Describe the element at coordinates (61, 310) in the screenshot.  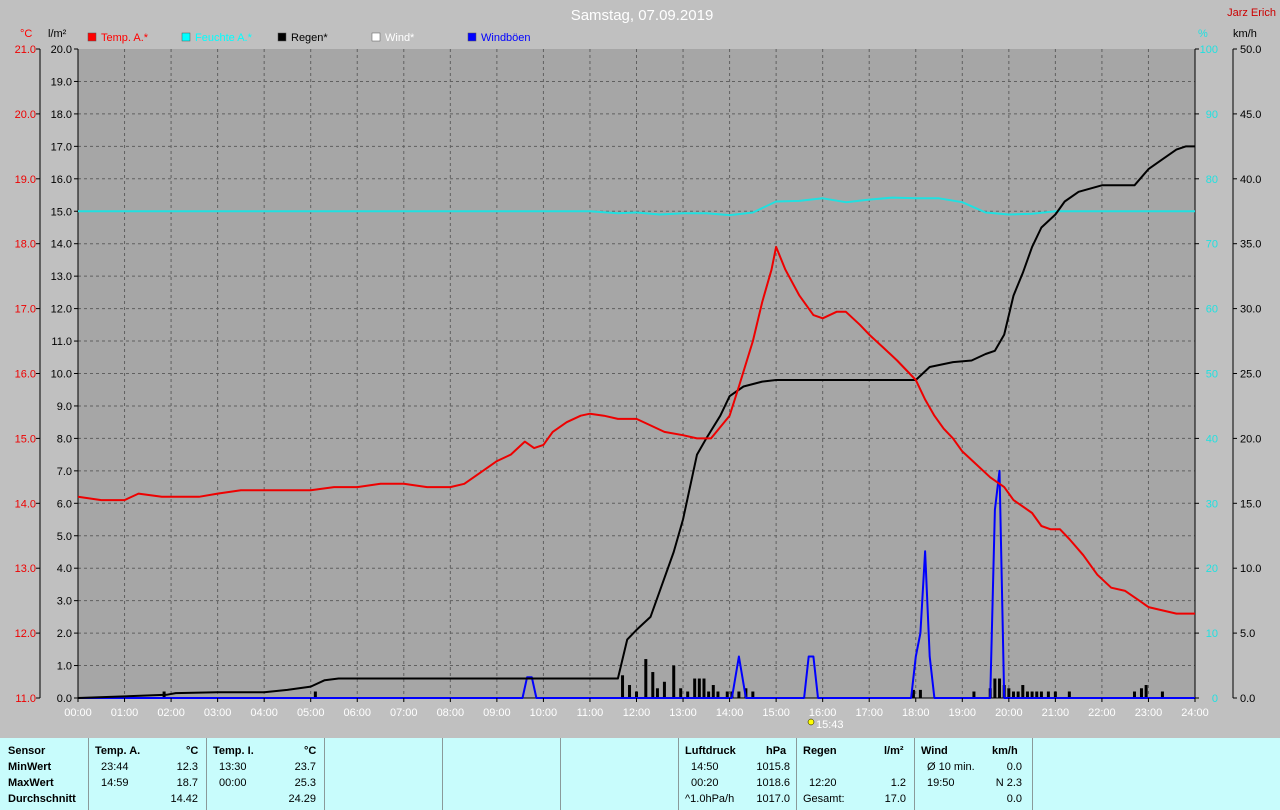
I see `rain-tick-label: 12.0` at that location.